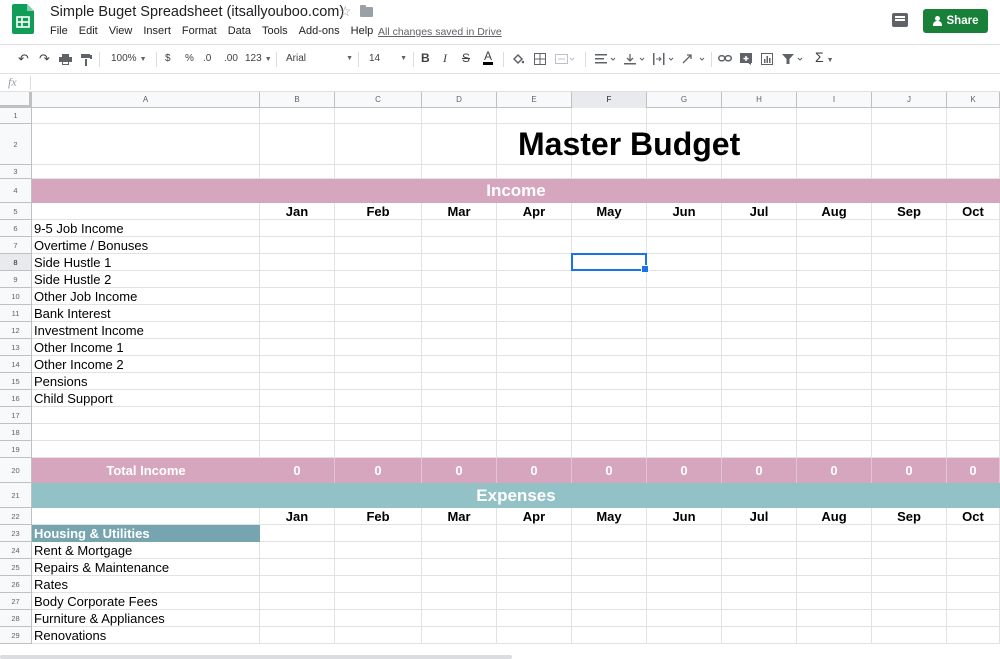  I want to click on housing-utilities-header: Housing & Utilities, so click(146, 533).